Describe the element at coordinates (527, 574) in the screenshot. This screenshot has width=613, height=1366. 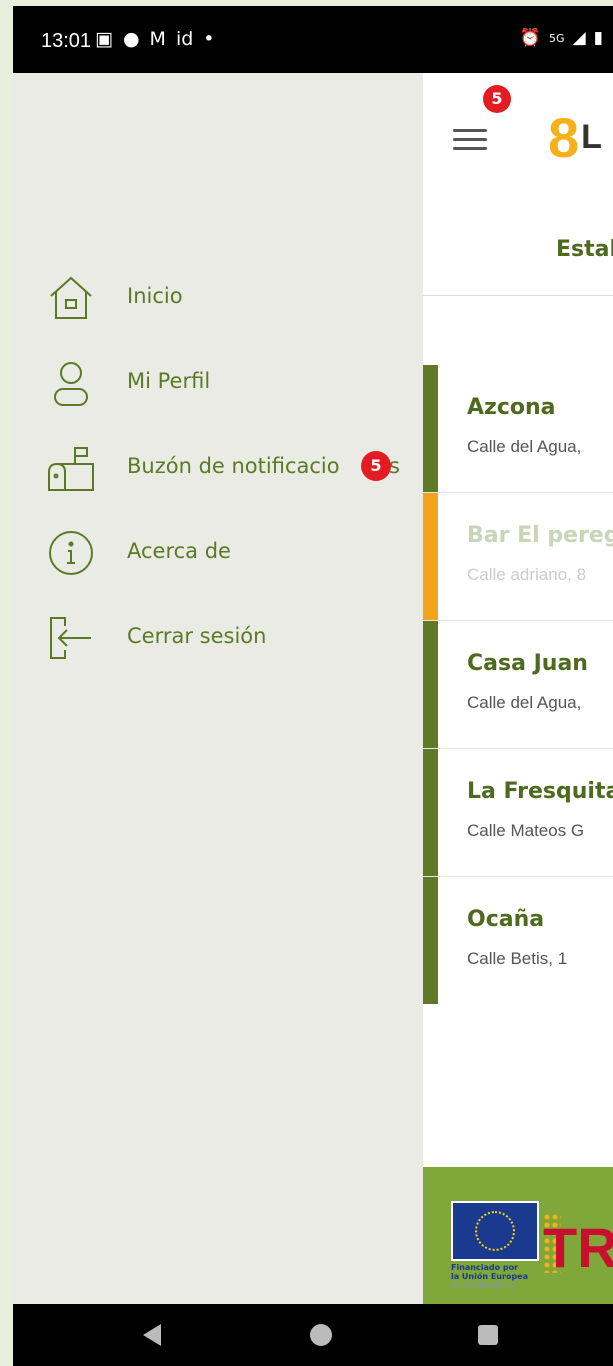
I see `establishment-address: Calle adriano, 8` at that location.